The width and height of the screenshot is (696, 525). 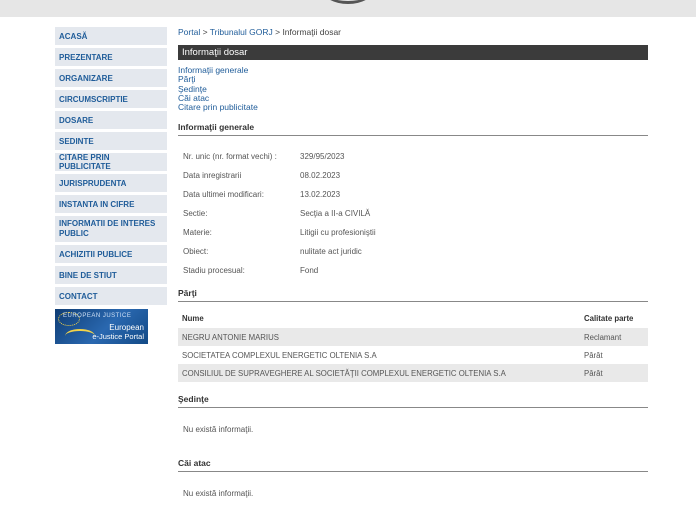 I want to click on breadcrumb-portal-link: Portal, so click(x=189, y=32).